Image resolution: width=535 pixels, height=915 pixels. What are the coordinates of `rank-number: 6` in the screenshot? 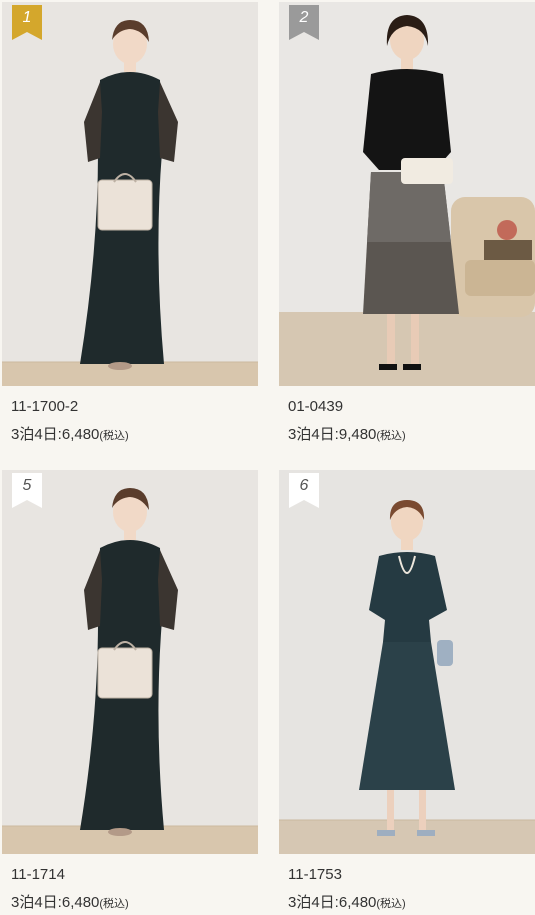 It's located at (304, 485).